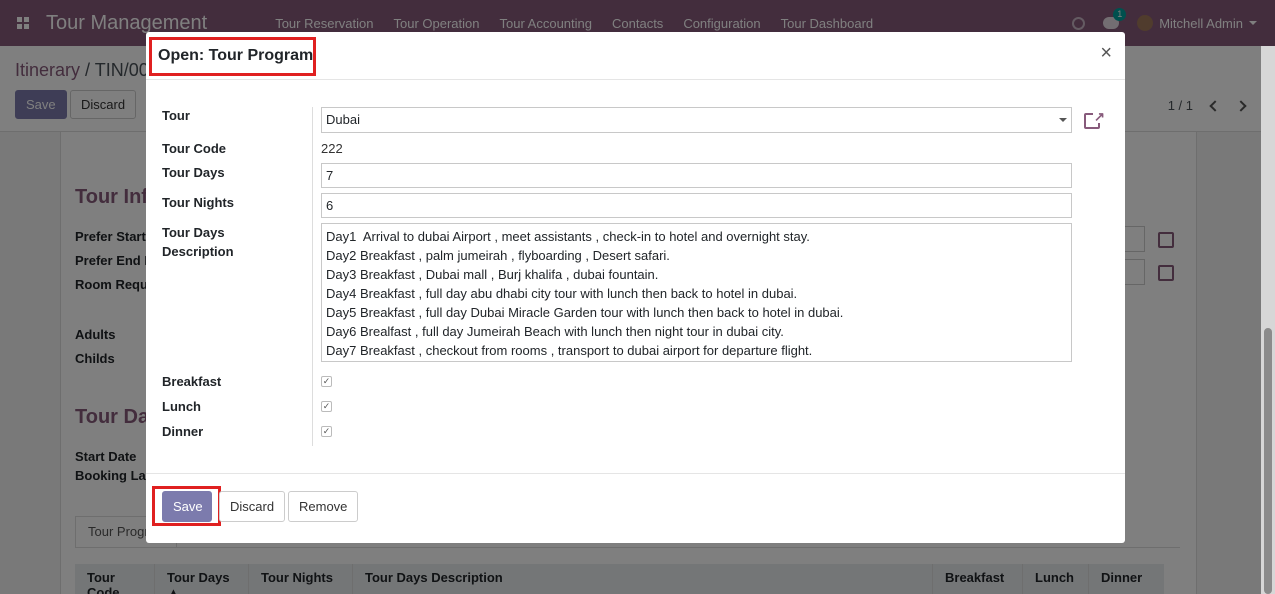 This screenshot has height=594, width=1275. Describe the element at coordinates (326, 431) in the screenshot. I see `dinner-checkbox: ✓` at that location.